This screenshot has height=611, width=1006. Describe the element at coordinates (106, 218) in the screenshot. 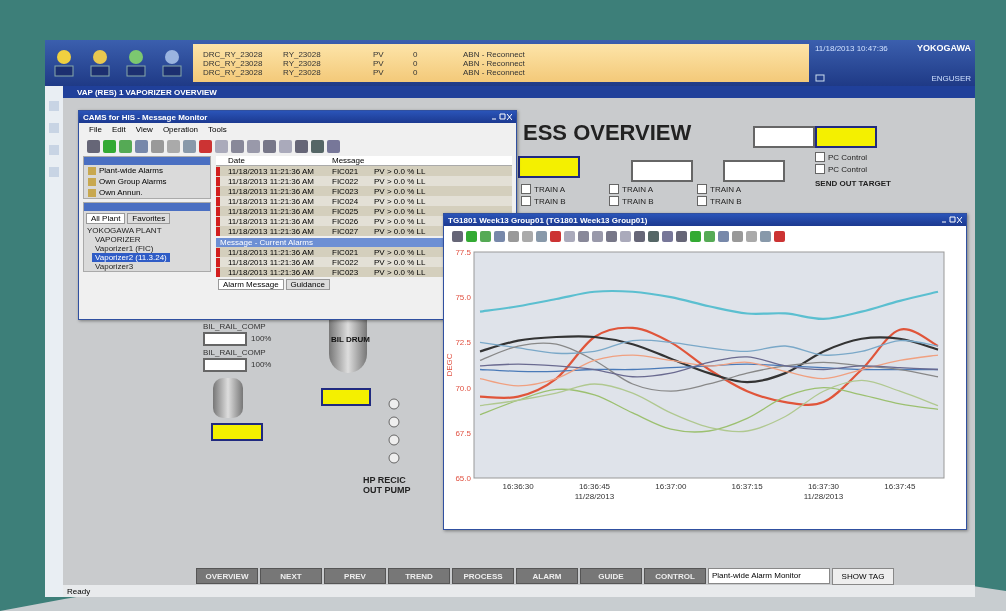

I see `tree-tab: All Plant` at that location.